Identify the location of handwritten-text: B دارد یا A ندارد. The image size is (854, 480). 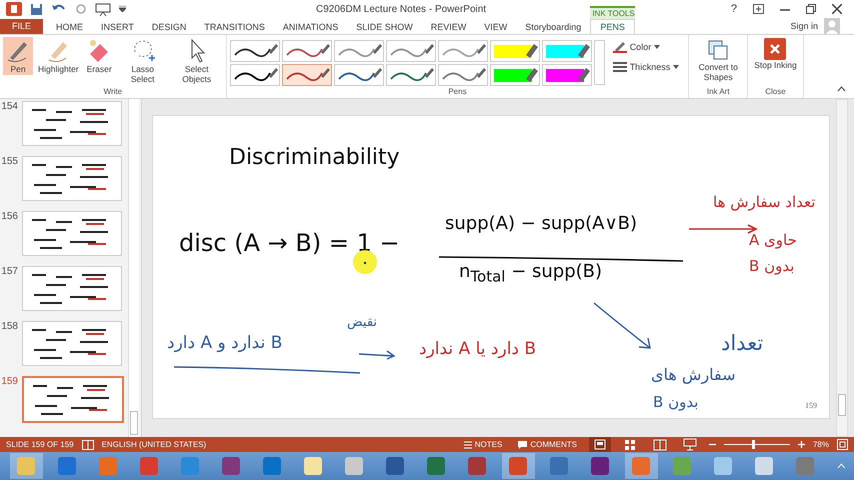
(477, 349).